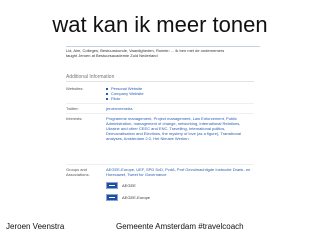 The image size is (320, 240). Describe the element at coordinates (129, 185) in the screenshot. I see `group-name-aegee: AEGEE` at that location.